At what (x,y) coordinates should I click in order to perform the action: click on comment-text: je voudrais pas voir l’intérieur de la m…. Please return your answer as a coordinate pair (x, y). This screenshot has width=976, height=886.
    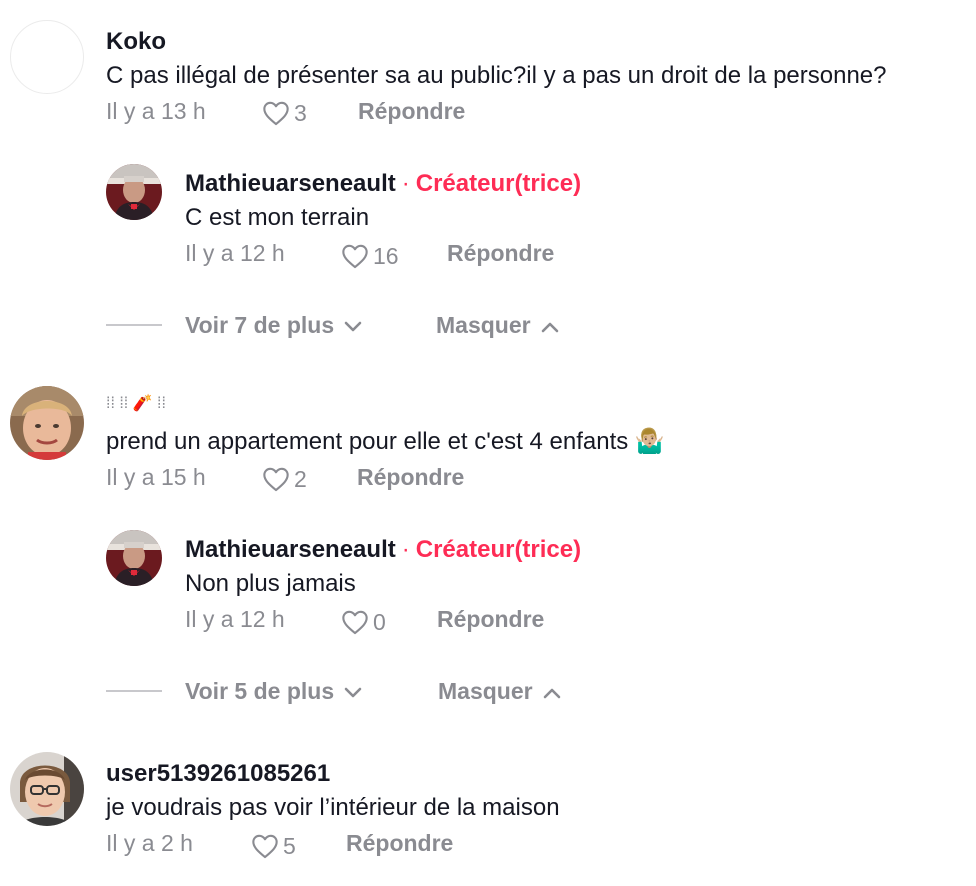
    Looking at the image, I should click on (333, 807).